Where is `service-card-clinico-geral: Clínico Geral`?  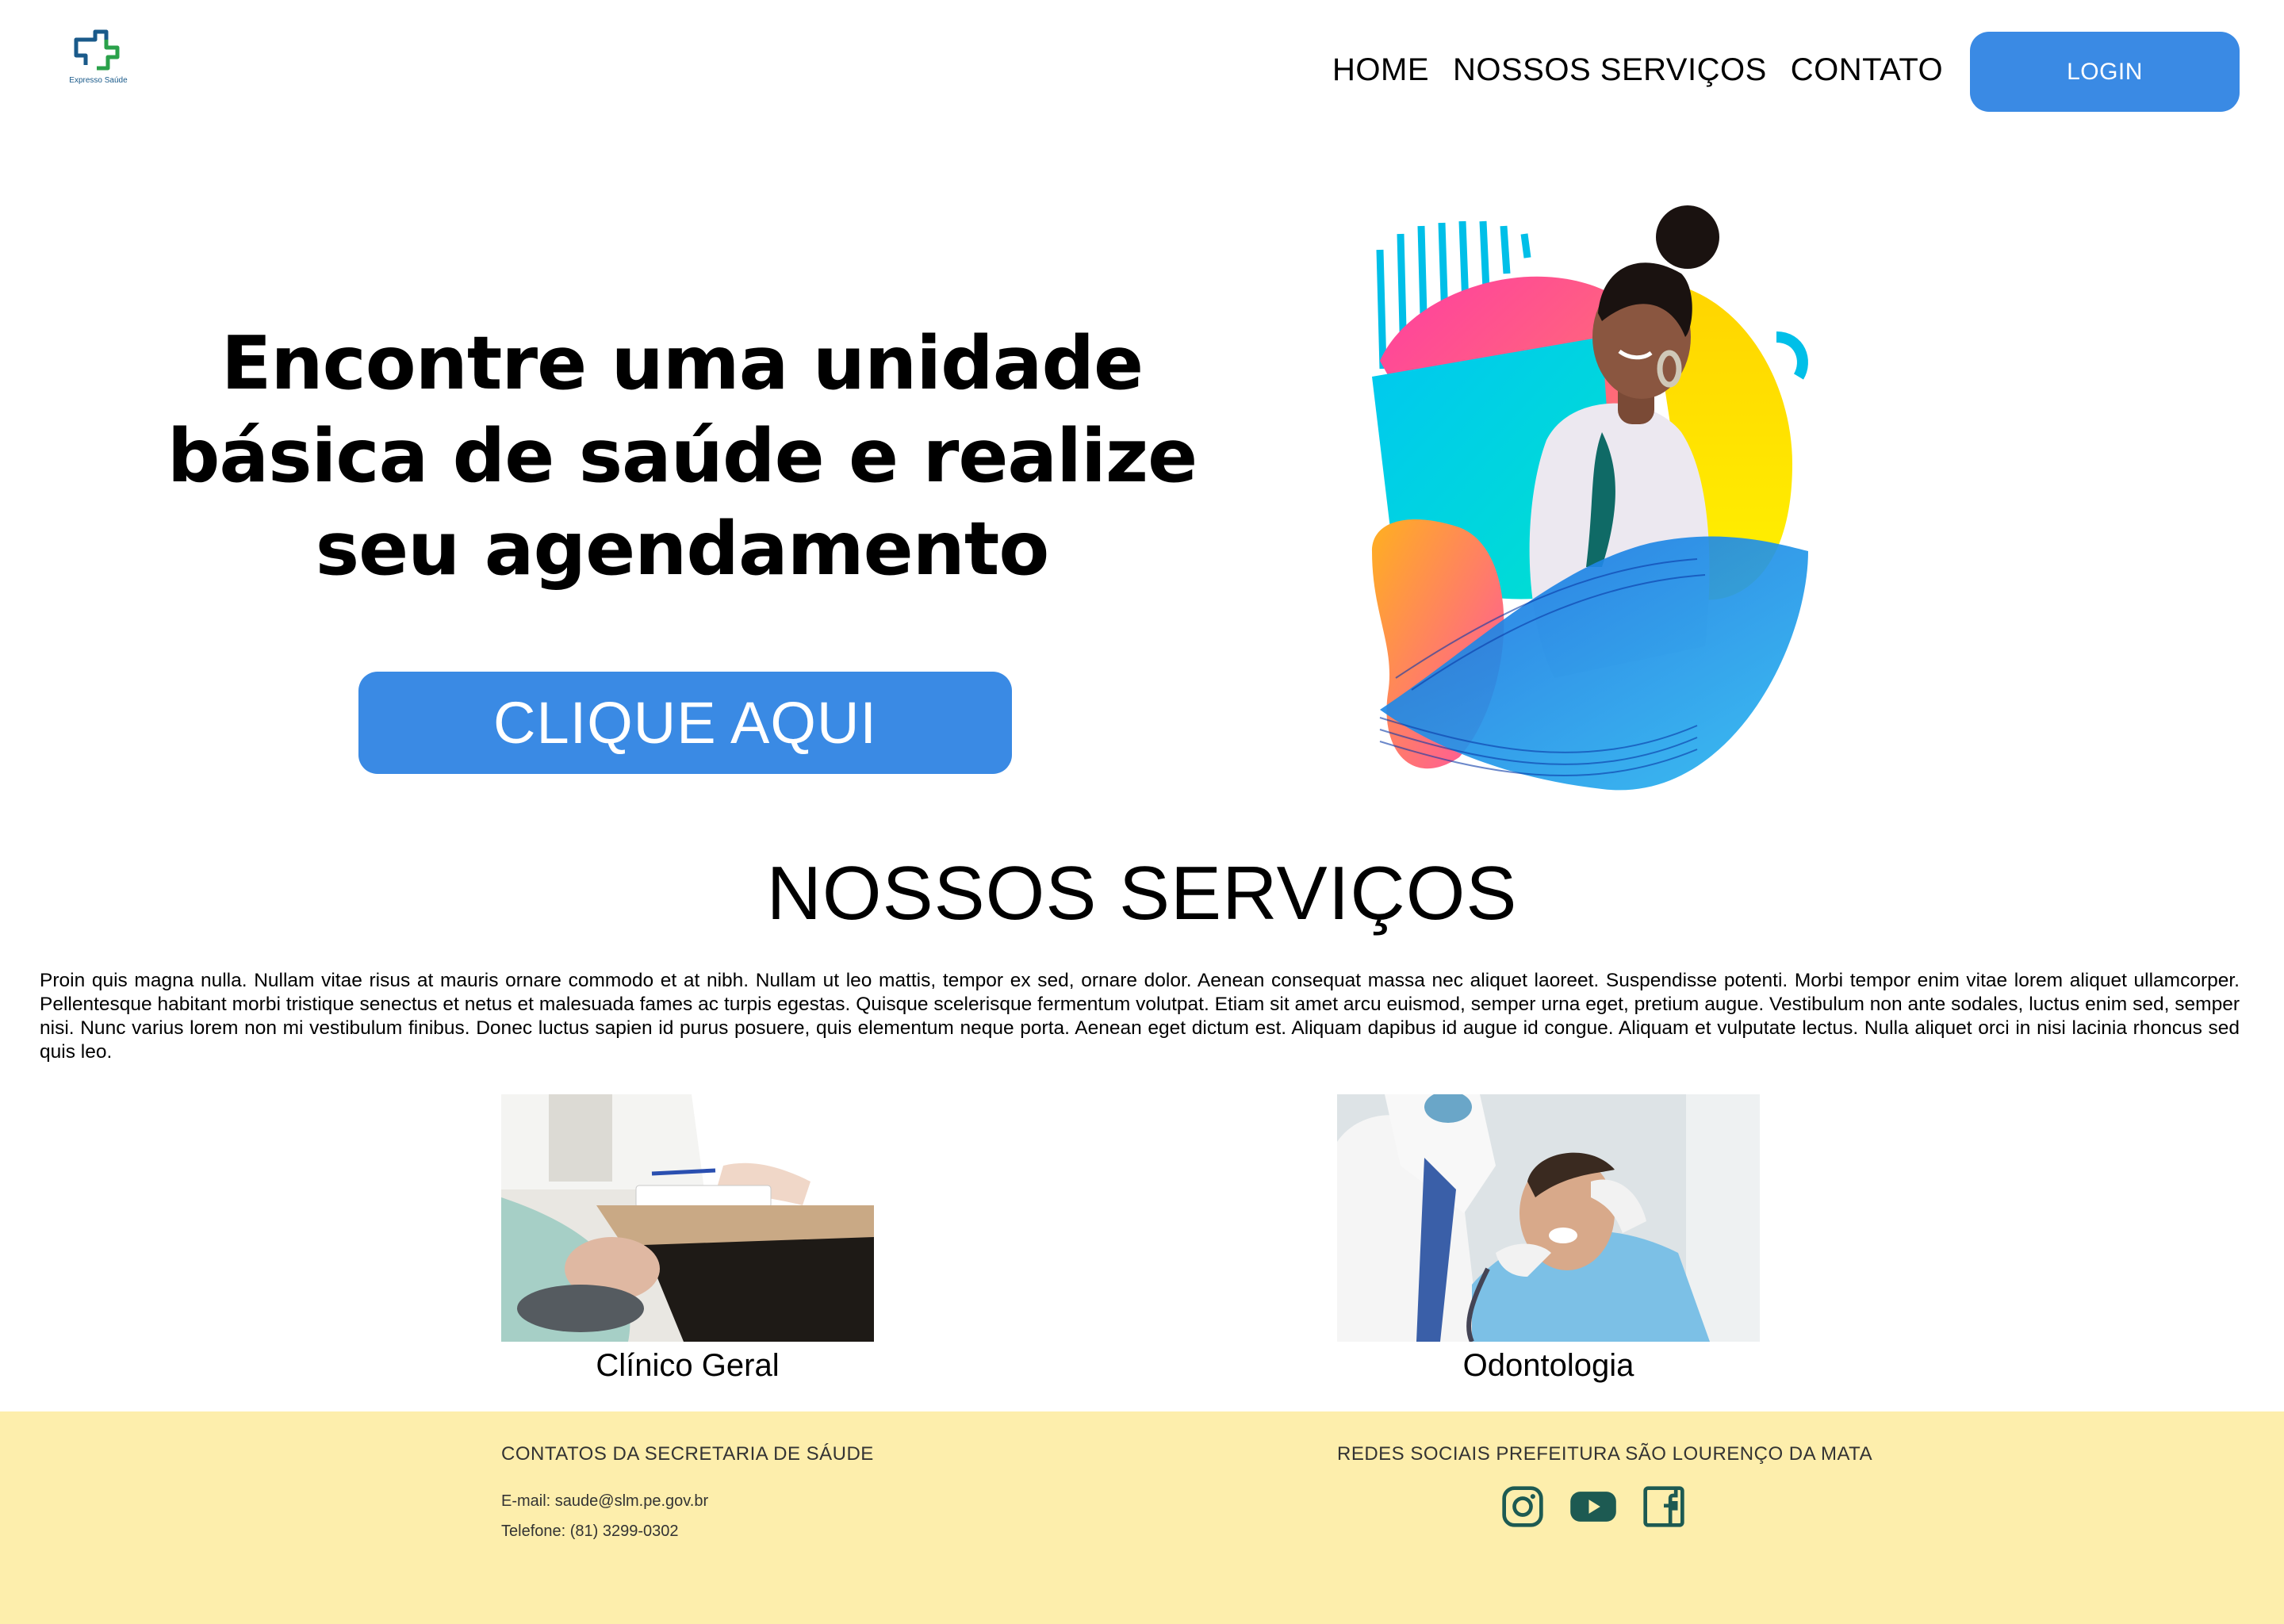
service-card-clinico-geral: Clínico Geral is located at coordinates (687, 1239).